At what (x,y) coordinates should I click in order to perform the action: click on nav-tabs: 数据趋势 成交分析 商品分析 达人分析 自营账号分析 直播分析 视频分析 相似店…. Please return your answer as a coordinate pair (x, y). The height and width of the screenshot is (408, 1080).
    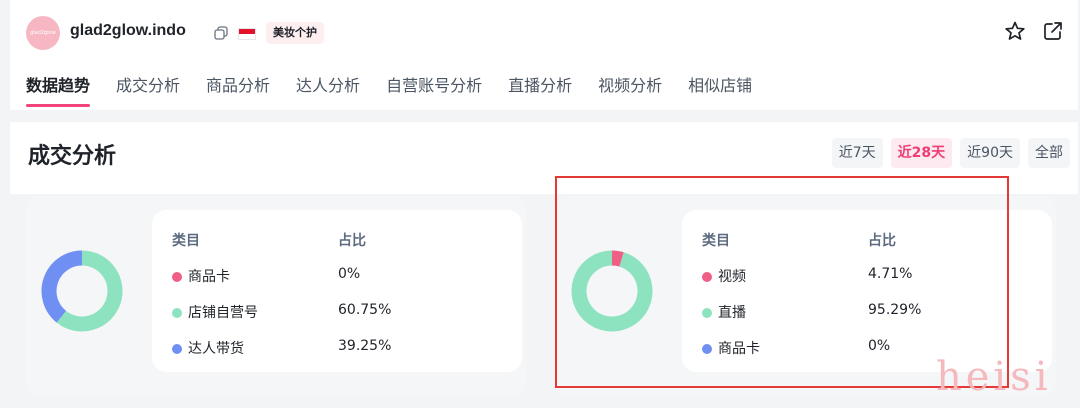
    Looking at the image, I should click on (402, 90).